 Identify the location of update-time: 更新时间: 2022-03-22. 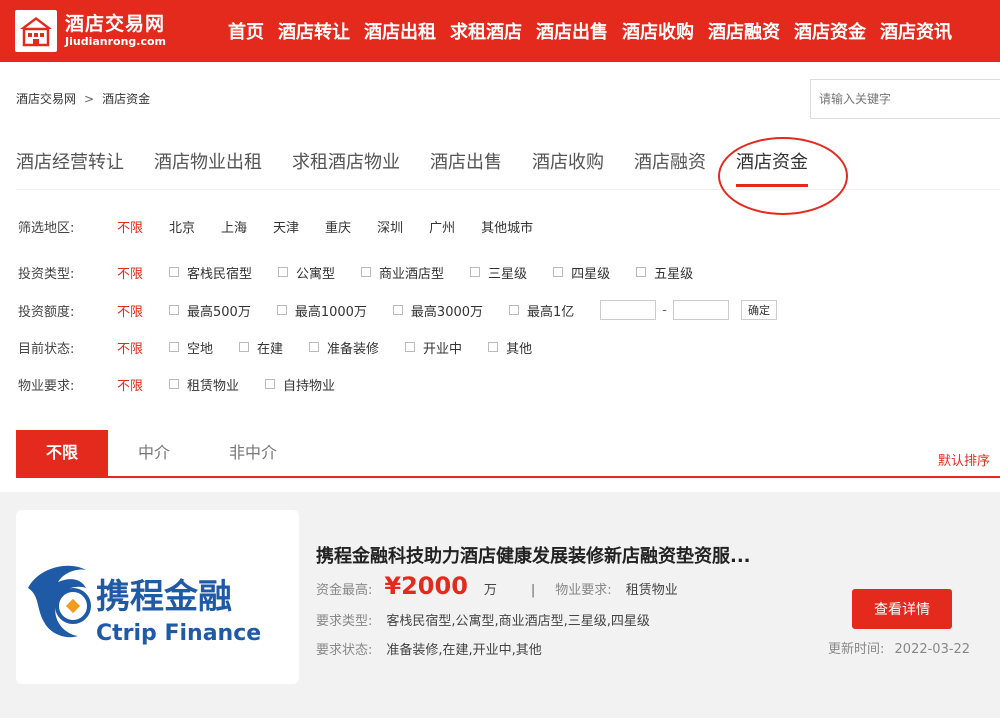
(899, 647).